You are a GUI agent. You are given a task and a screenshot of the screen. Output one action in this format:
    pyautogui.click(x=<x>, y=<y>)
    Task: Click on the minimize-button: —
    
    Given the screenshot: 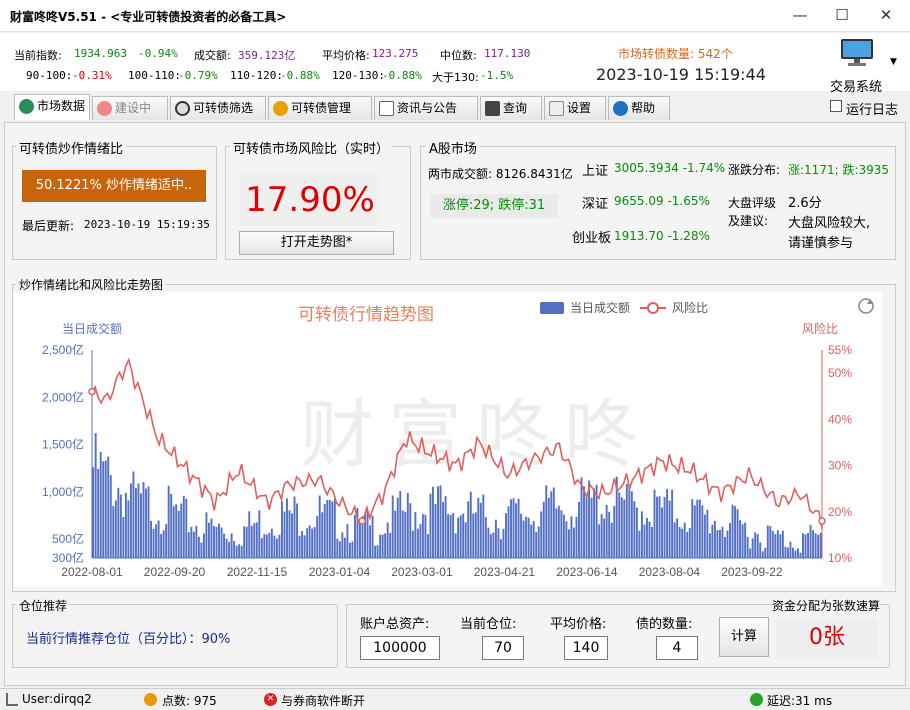 What is the action you would take?
    pyautogui.click(x=800, y=15)
    